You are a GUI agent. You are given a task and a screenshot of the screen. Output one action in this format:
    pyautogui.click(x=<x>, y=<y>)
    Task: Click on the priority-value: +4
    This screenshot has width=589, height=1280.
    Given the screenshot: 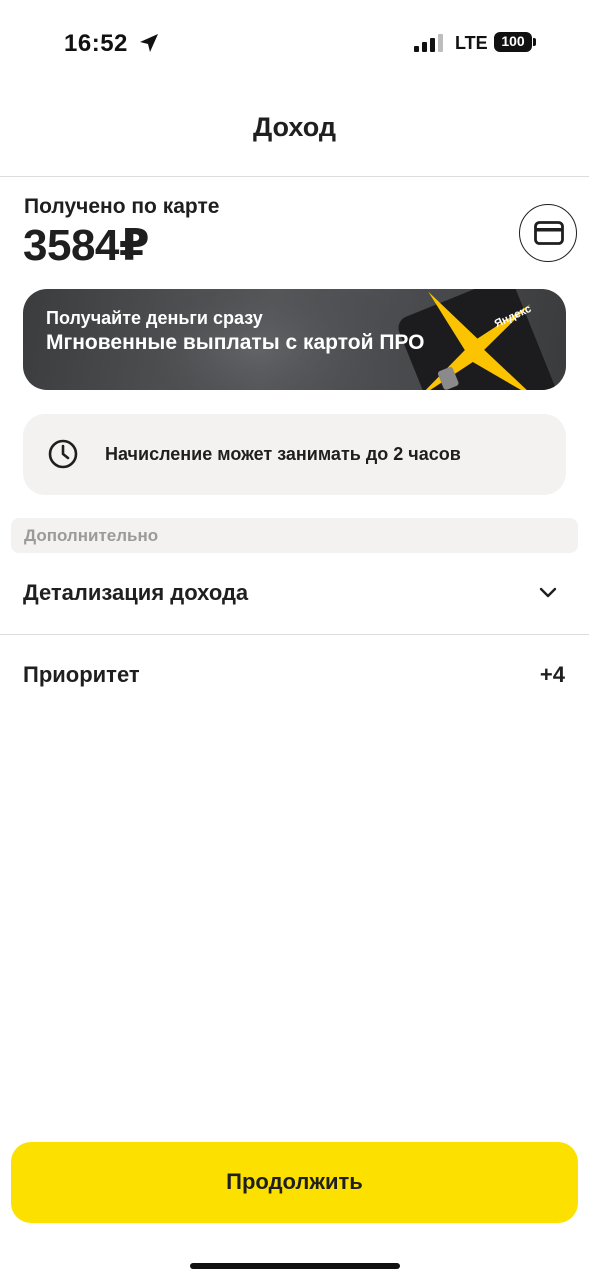 What is the action you would take?
    pyautogui.click(x=552, y=674)
    